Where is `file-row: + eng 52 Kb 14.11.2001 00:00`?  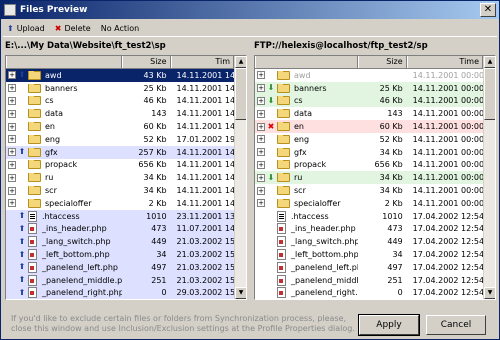 file-row: + eng 52 Kb 14.11.2001 00:00 is located at coordinates (369, 139).